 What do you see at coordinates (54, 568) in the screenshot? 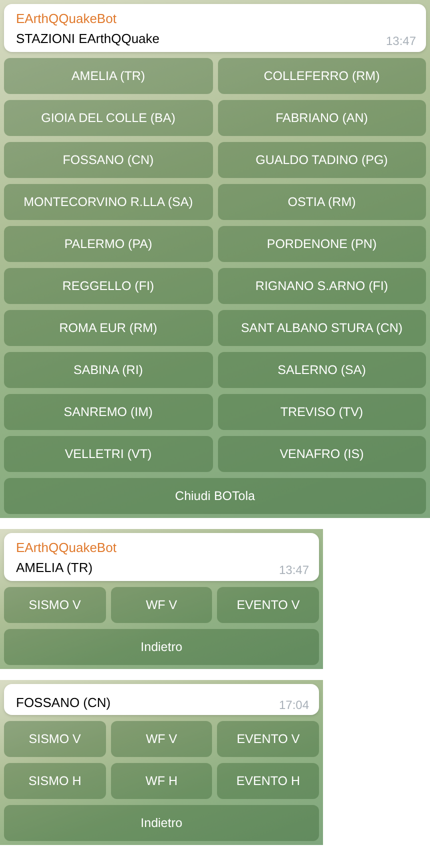
I see `message-text: AMELIA (TR)` at bounding box center [54, 568].